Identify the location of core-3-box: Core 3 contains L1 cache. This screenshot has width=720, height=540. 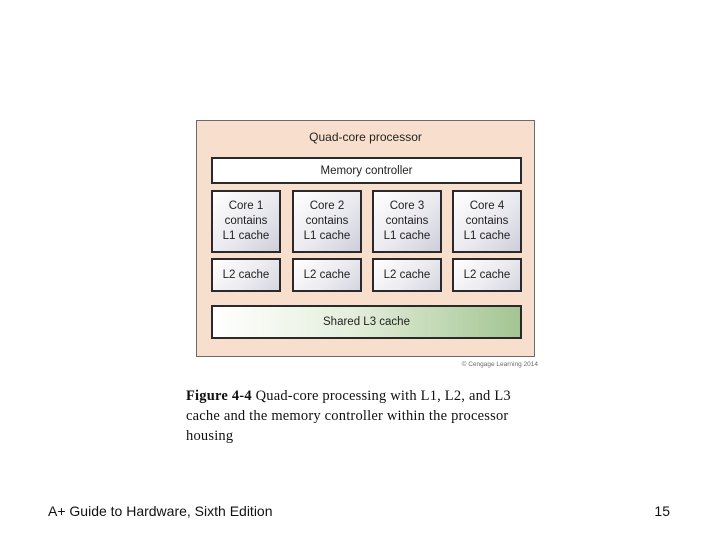
(407, 221).